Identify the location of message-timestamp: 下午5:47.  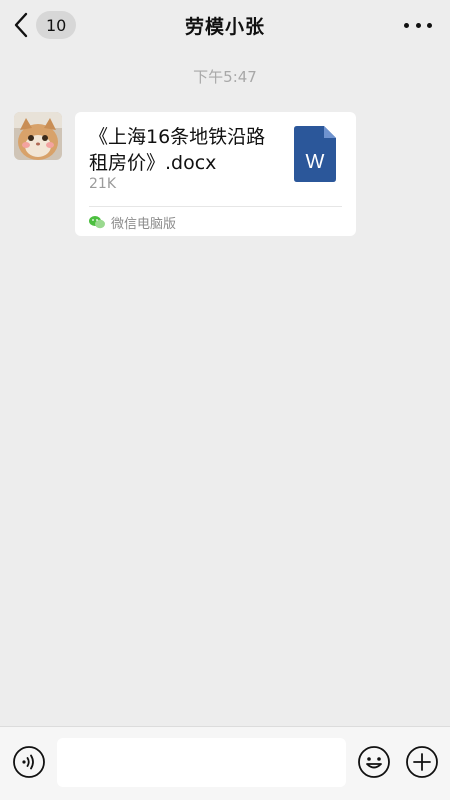
(225, 77).